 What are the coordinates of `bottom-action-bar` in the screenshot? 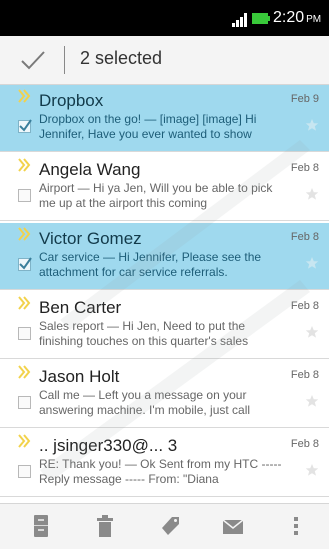 It's located at (164, 526).